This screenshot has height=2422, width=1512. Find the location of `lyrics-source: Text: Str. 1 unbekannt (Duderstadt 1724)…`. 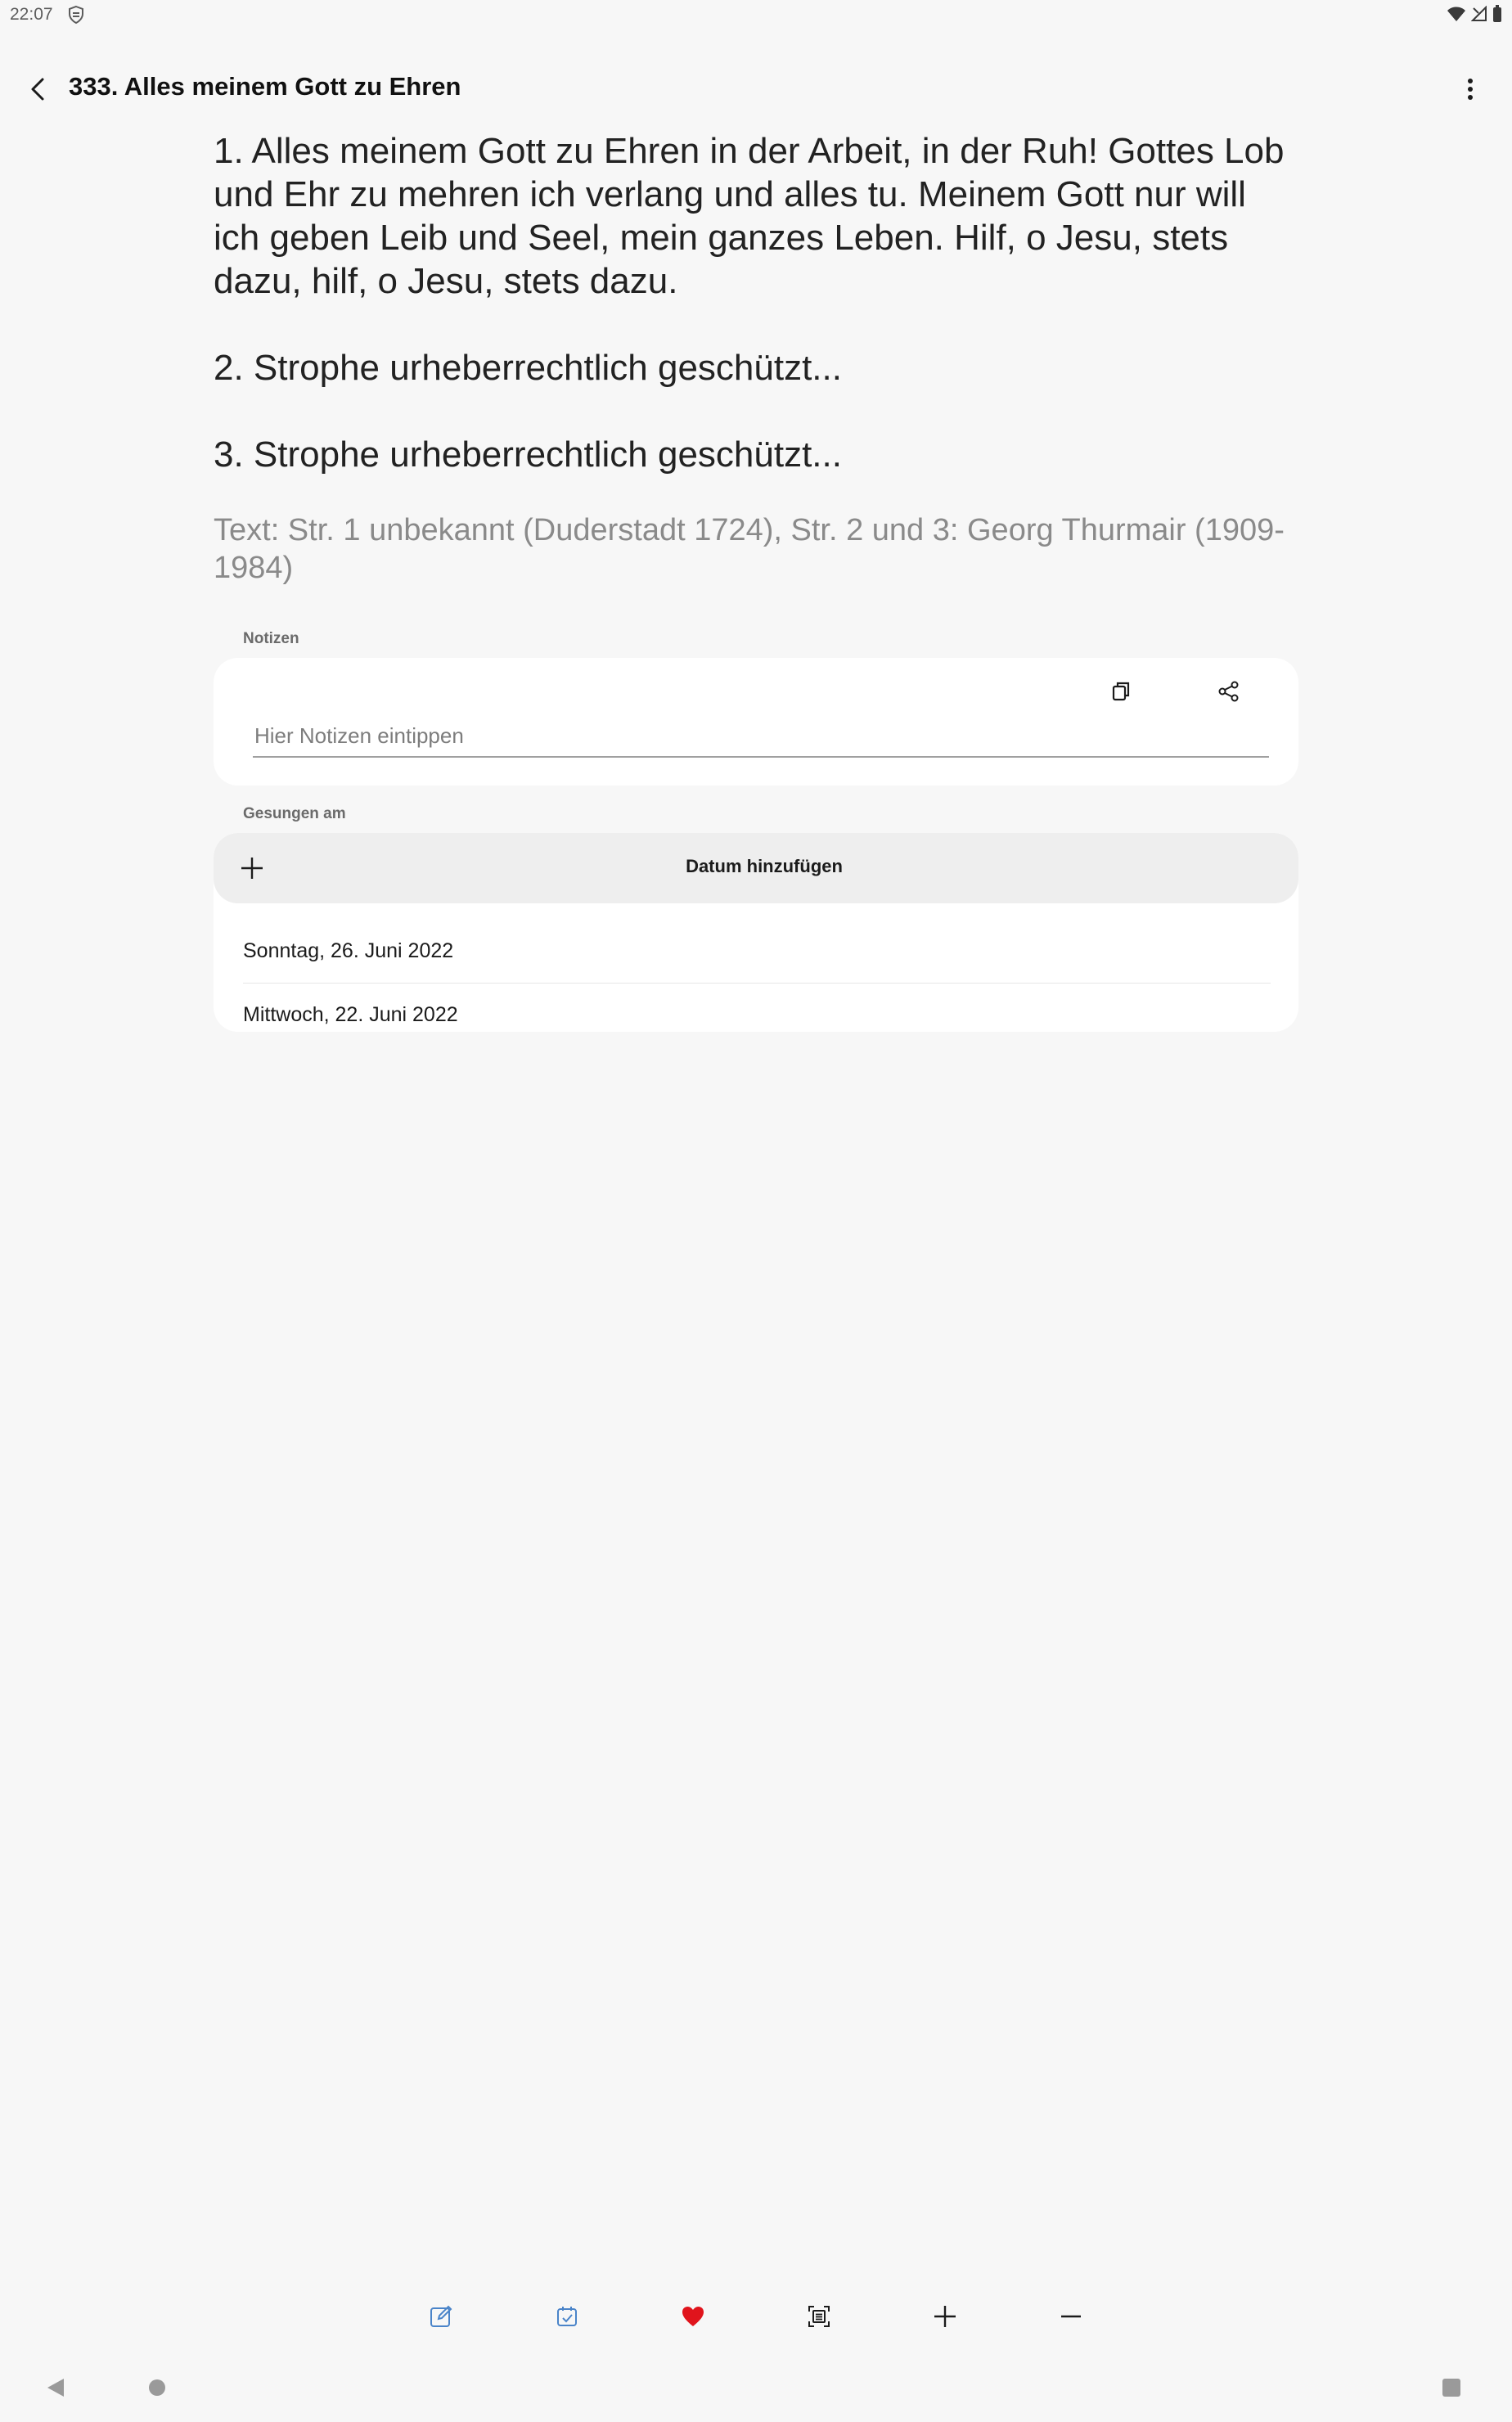

lyrics-source: Text: Str. 1 unbekannt (Duderstadt 1724)… is located at coordinates (750, 549).